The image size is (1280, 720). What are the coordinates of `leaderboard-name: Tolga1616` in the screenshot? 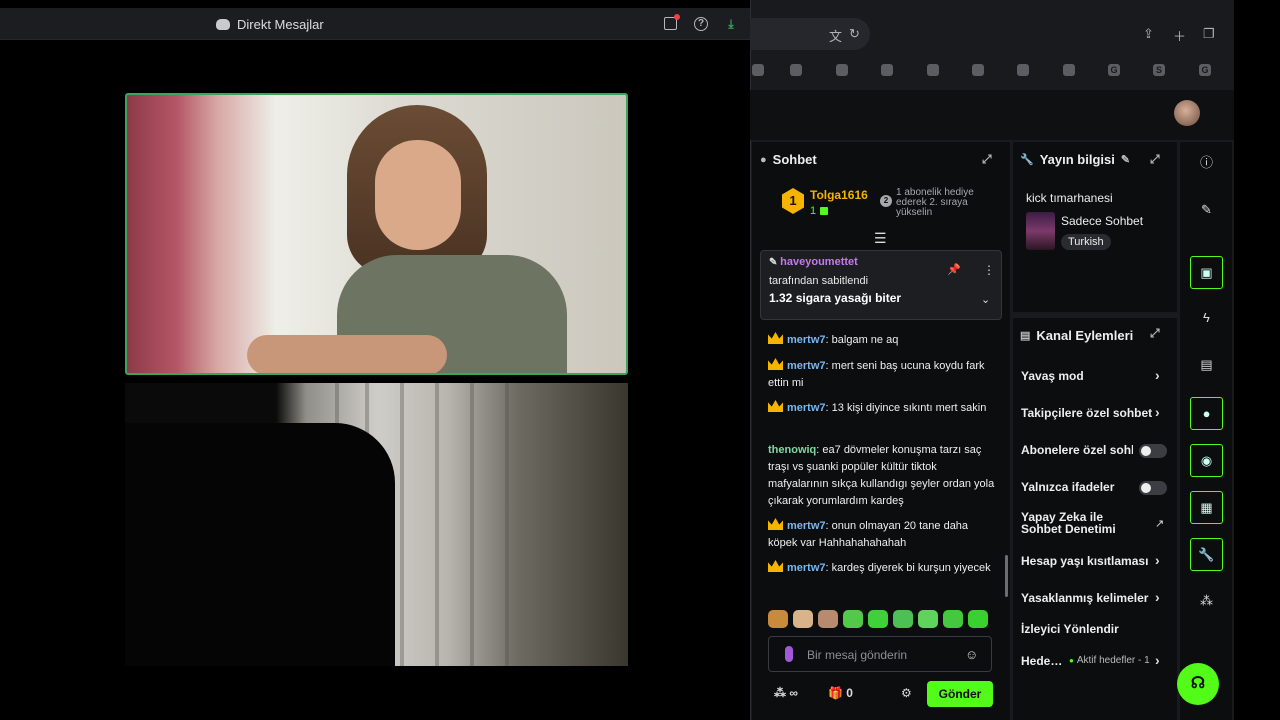 It's located at (839, 195).